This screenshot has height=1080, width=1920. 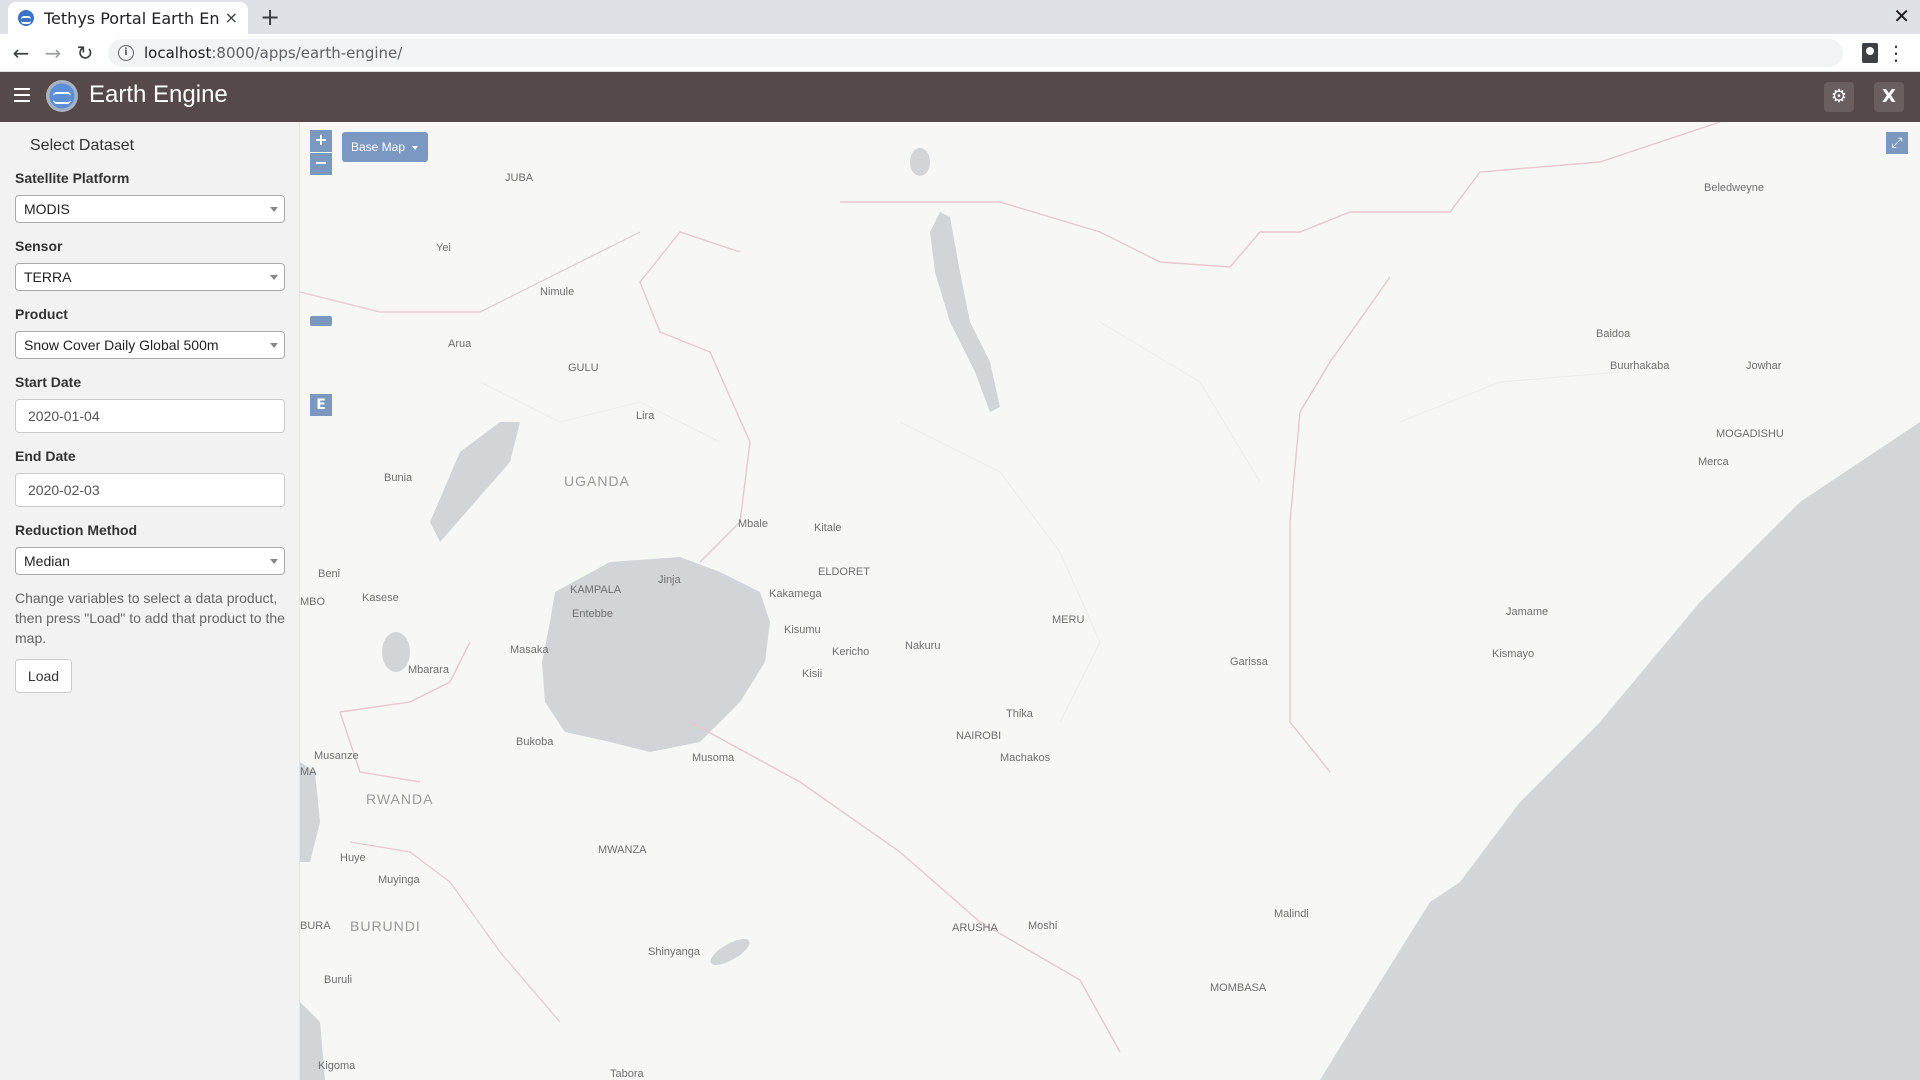 I want to click on city-label: MOMBASA, so click(x=1238, y=988).